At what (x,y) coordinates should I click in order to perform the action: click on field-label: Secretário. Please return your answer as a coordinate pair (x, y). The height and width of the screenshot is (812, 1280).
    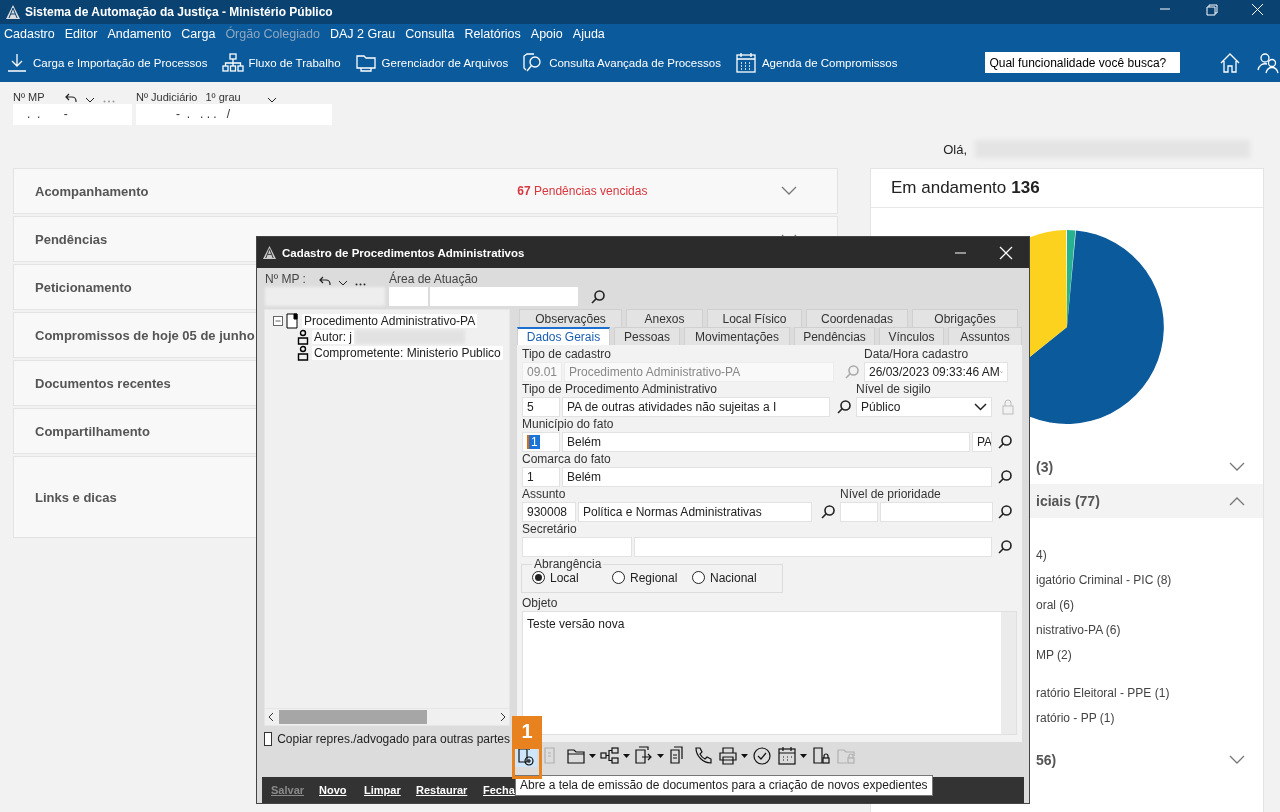
    Looking at the image, I should click on (550, 529).